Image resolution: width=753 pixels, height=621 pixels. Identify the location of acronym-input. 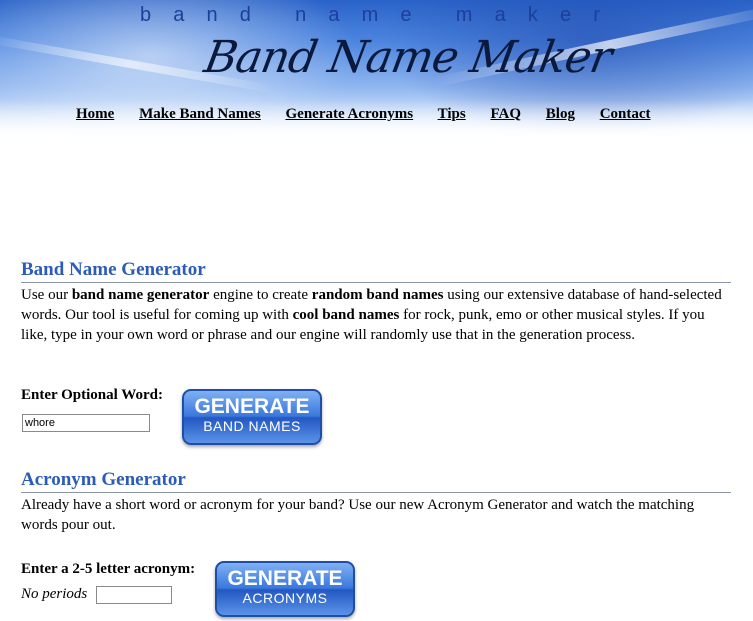
(134, 595).